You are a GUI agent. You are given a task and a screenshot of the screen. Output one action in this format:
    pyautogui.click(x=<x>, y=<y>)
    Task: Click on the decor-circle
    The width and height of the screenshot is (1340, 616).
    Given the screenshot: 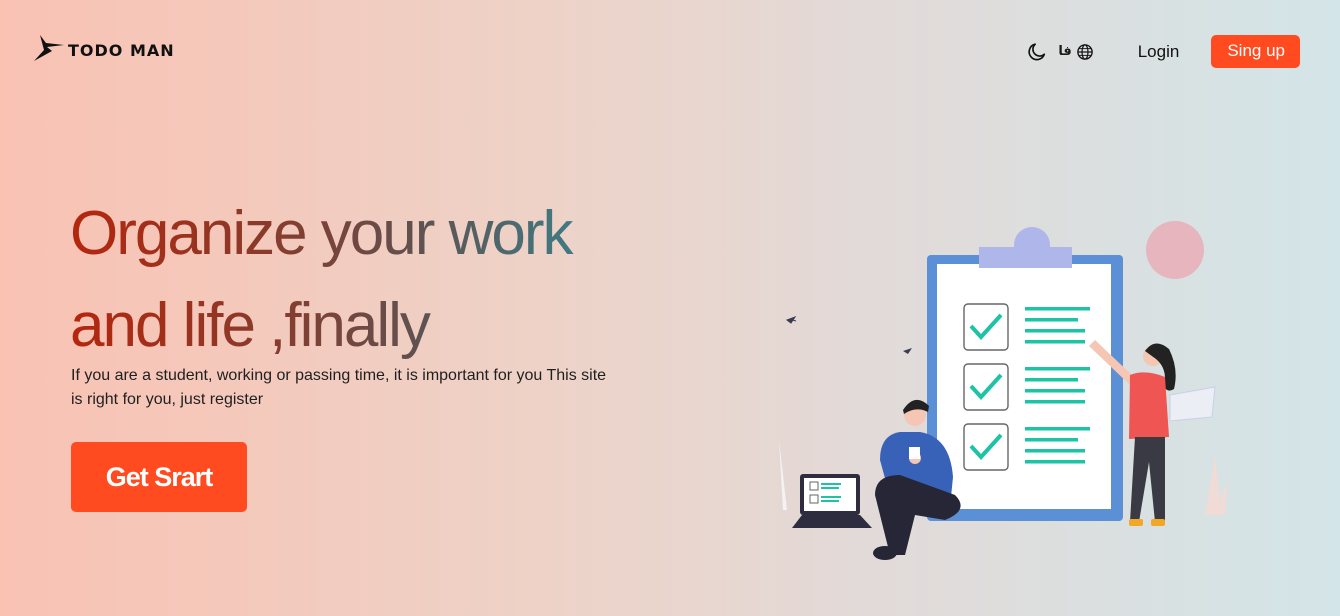 What is the action you would take?
    pyautogui.click(x=1175, y=250)
    